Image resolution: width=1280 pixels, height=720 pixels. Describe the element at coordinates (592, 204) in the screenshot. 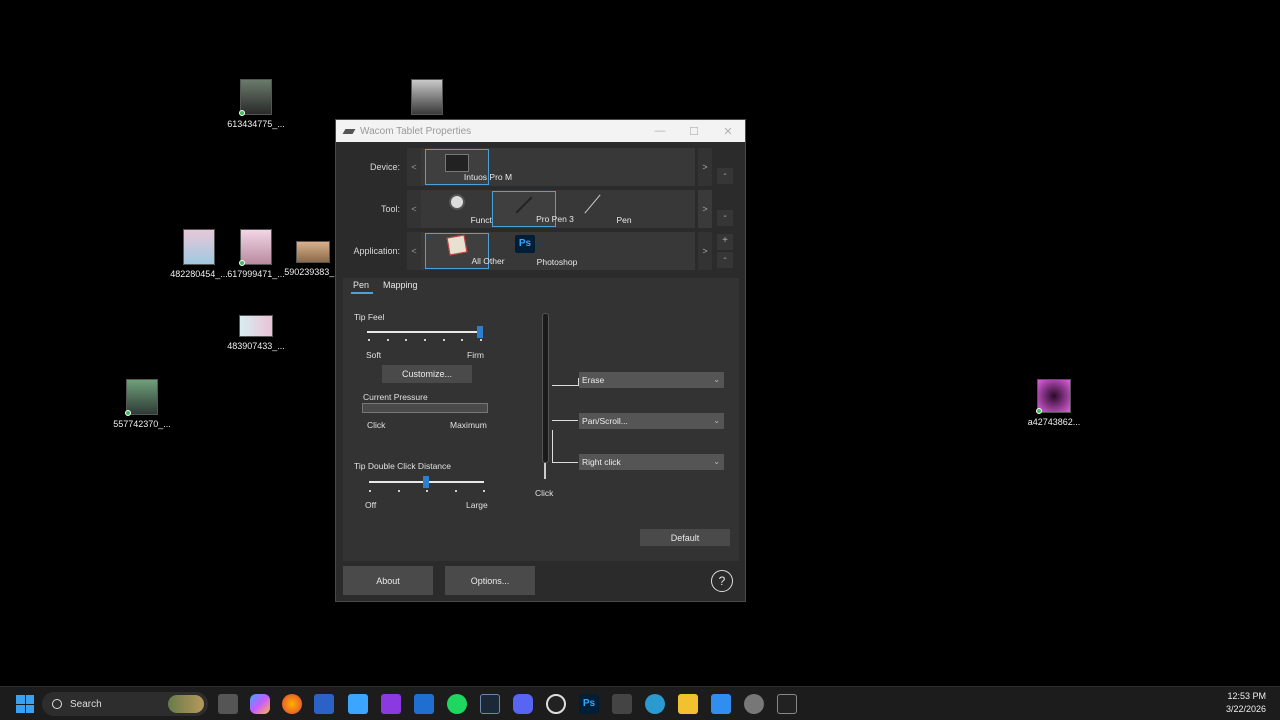

I see `pen-icon` at that location.